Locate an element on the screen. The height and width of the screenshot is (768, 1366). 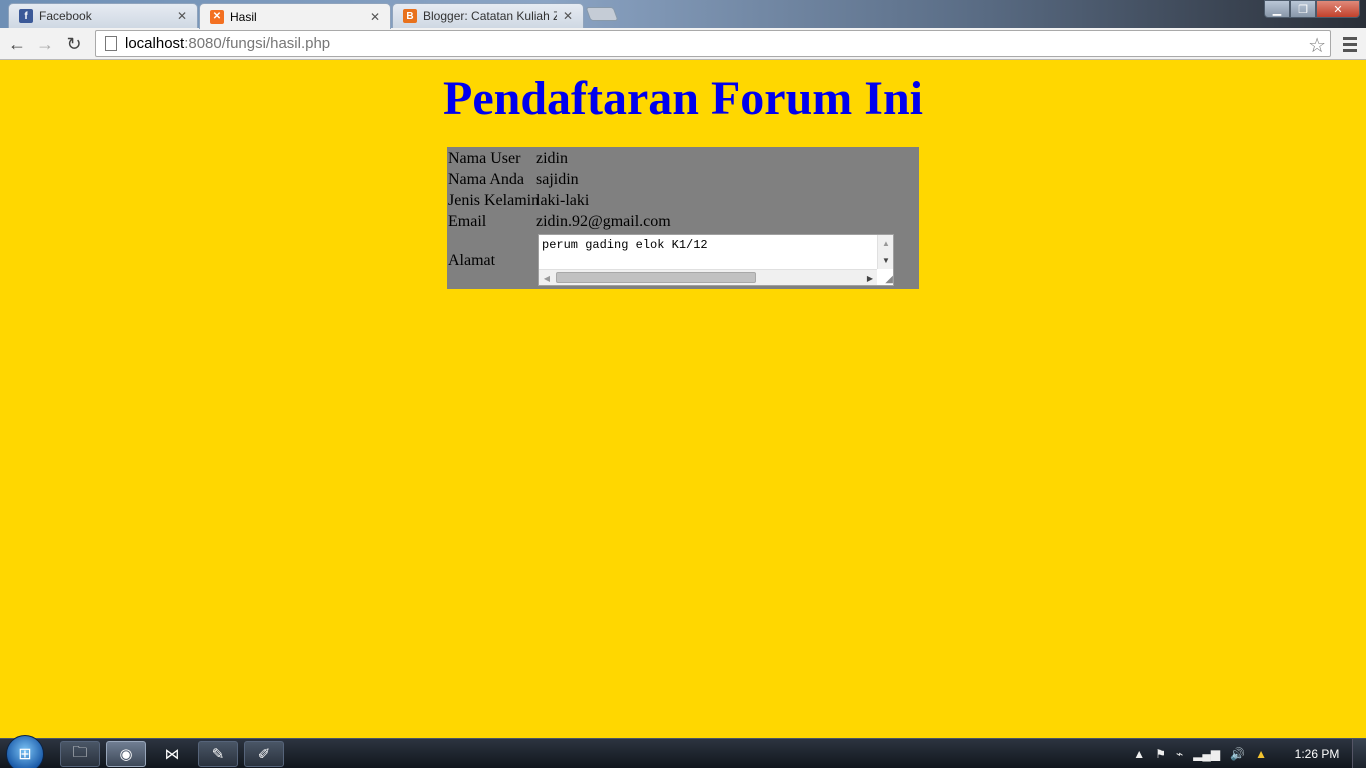
restore-button: ❐ is located at coordinates (1303, 9).